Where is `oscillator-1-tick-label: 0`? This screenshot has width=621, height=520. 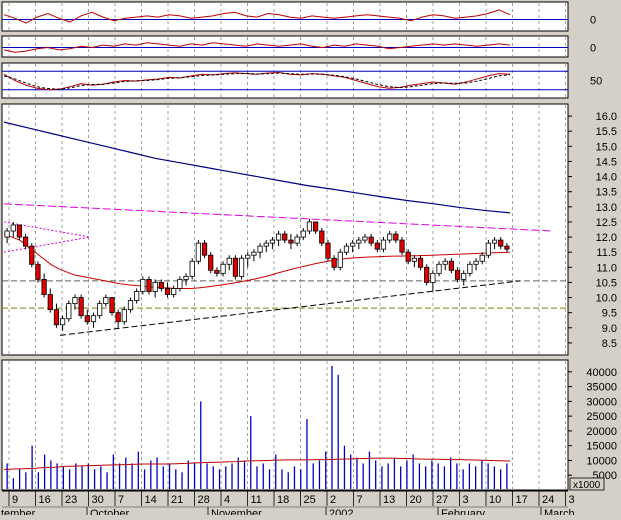
oscillator-1-tick-label: 0 is located at coordinates (593, 21).